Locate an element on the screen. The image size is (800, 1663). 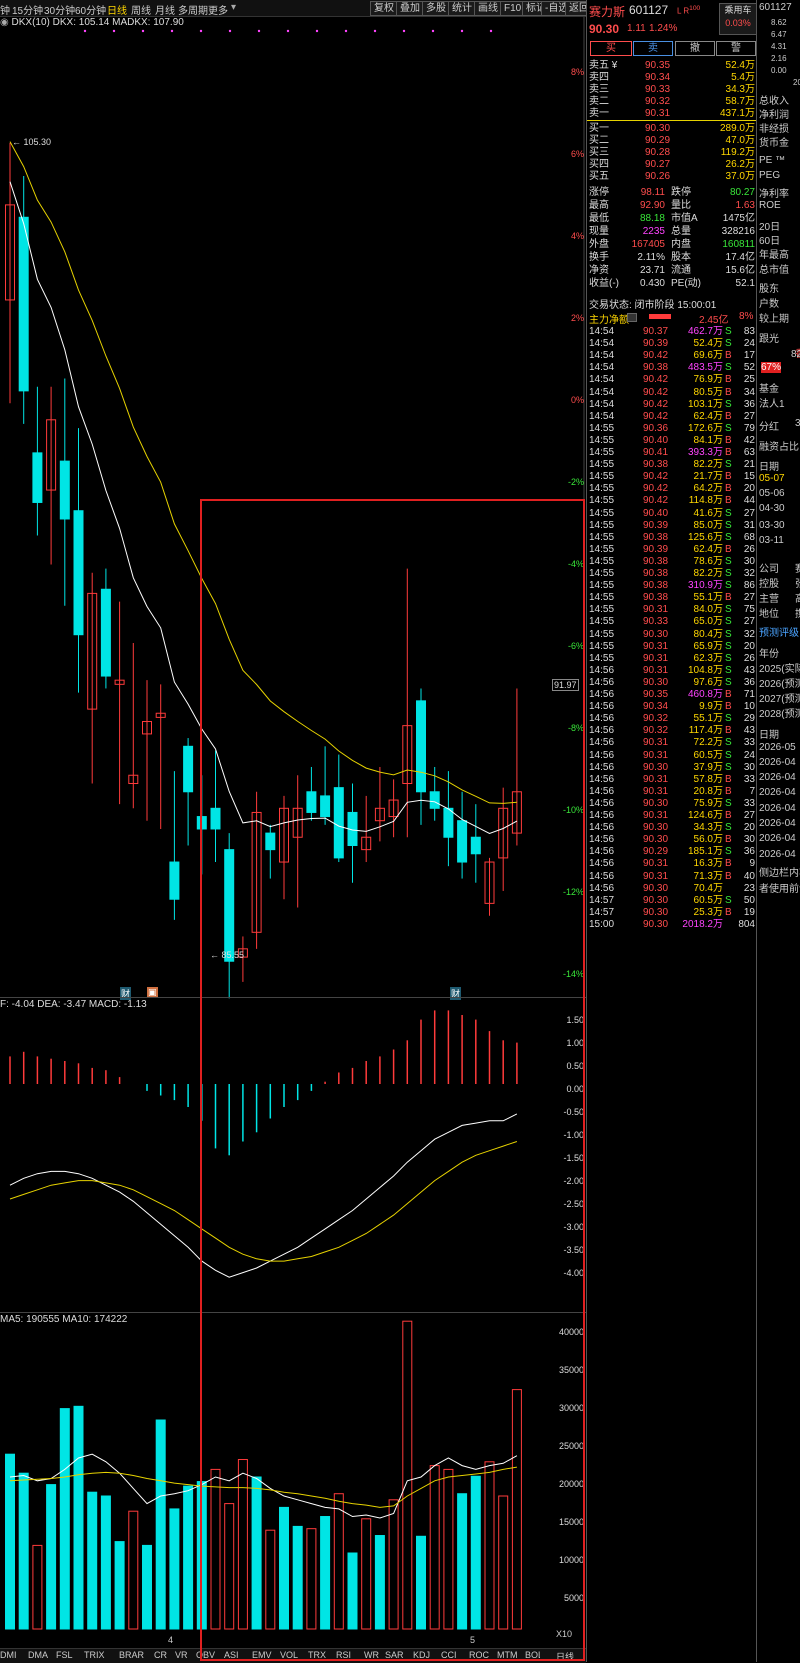
sidebar-item: 控股 is located at coordinates (769, 582).